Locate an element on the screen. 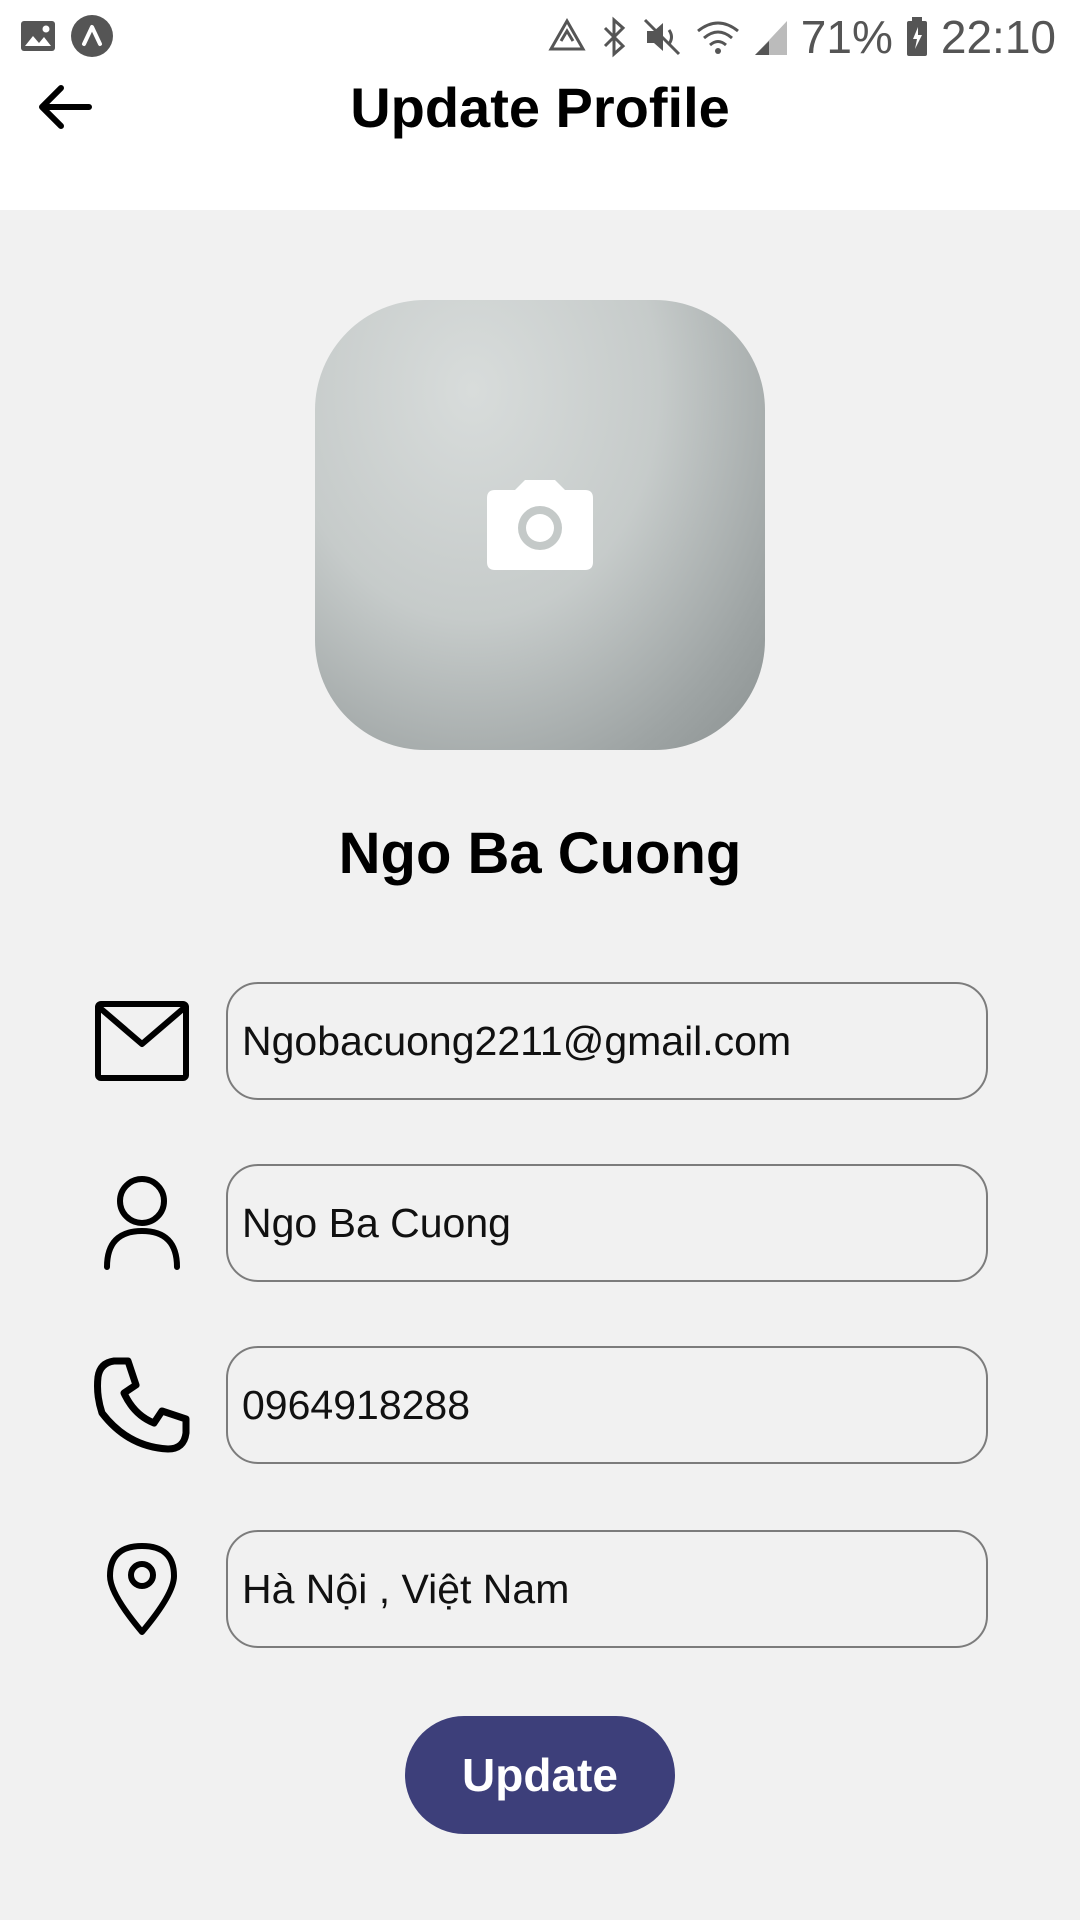  bluetooth-icon is located at coordinates (614, 37).